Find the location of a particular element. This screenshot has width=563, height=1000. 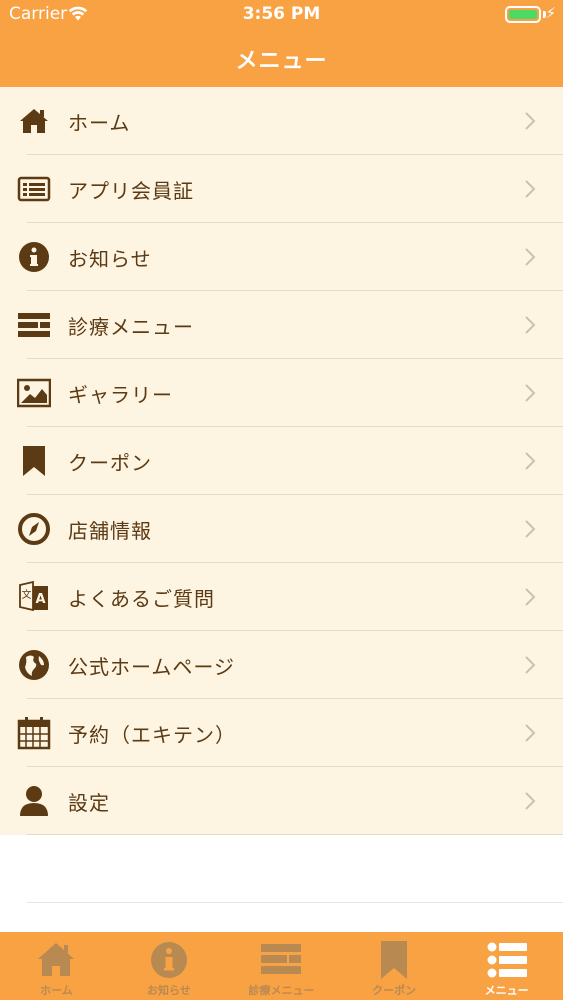

tab-label: お知らせ is located at coordinates (169, 990).